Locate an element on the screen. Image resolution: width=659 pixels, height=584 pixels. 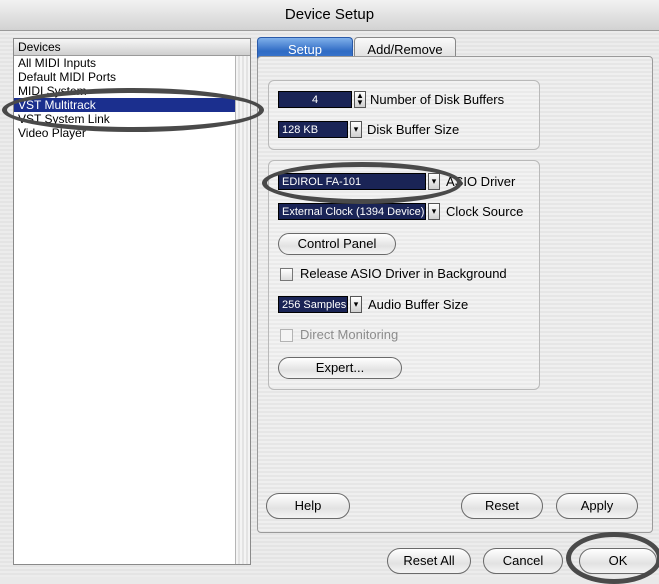
audio-buffer-size-label: Audio Buffer Size is located at coordinates (418, 304).